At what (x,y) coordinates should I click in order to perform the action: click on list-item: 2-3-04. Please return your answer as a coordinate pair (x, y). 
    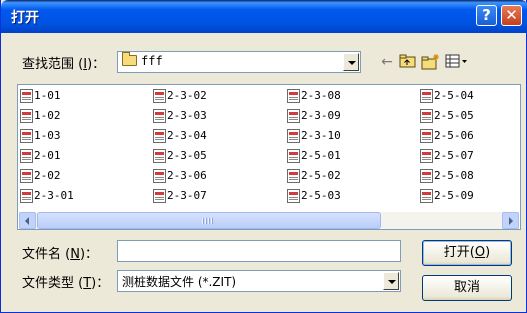
    Looking at the image, I should click on (180, 136).